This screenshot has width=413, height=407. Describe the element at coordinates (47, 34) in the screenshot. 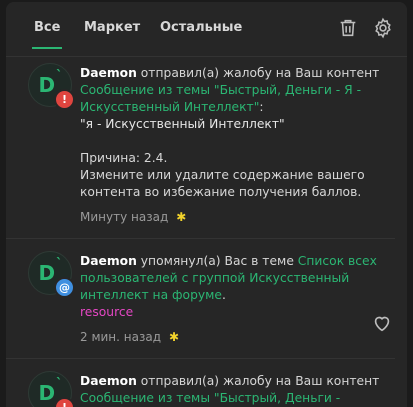

I see `tab-all: Все` at that location.